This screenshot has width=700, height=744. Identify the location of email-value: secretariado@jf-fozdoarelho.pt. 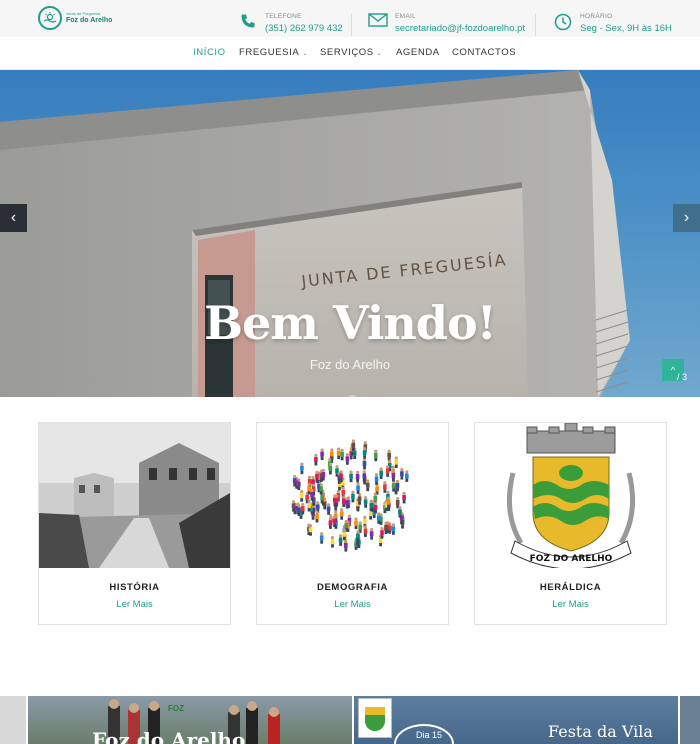
(460, 28).